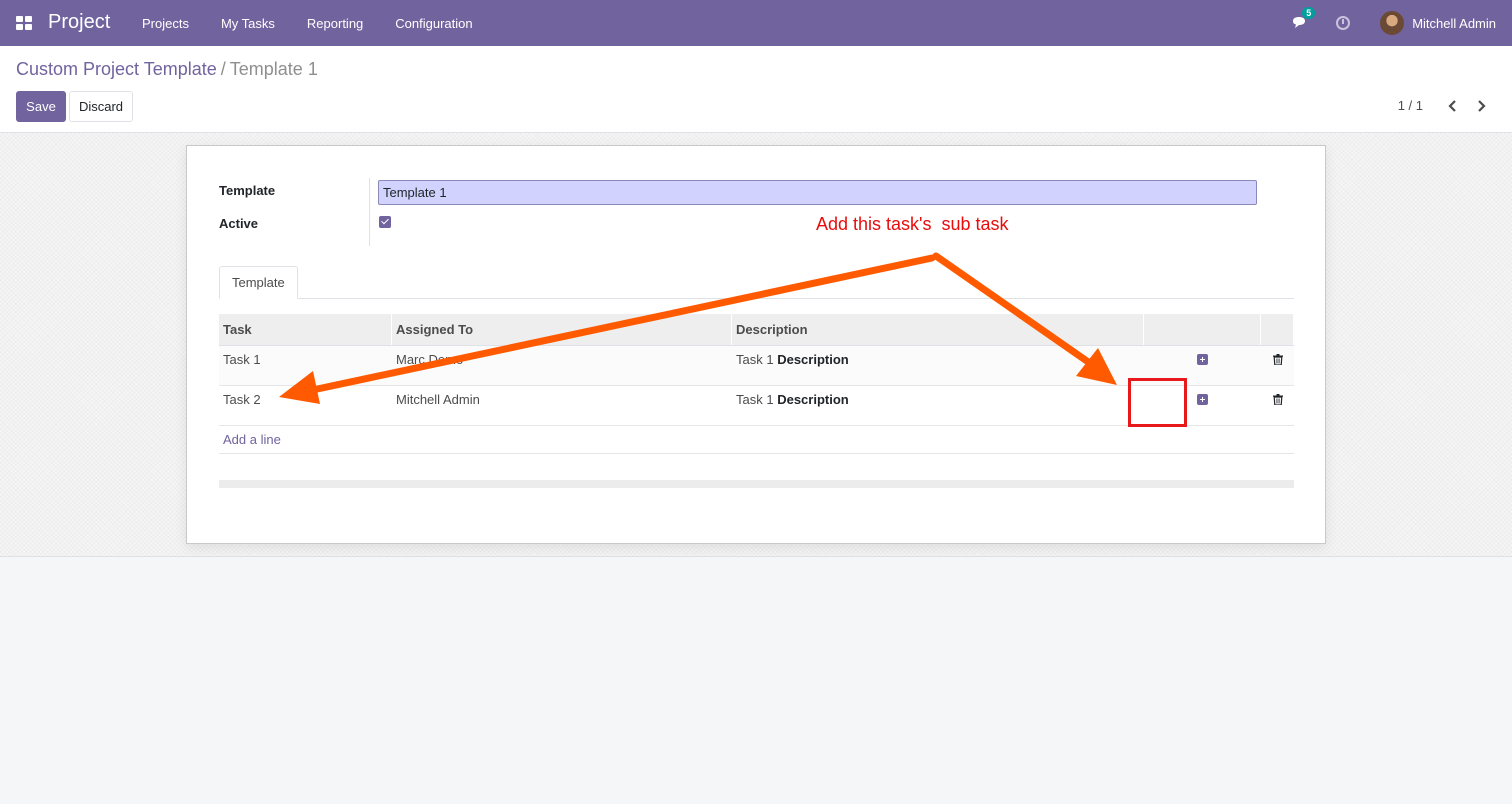  I want to click on column-delete, so click(1277, 329).